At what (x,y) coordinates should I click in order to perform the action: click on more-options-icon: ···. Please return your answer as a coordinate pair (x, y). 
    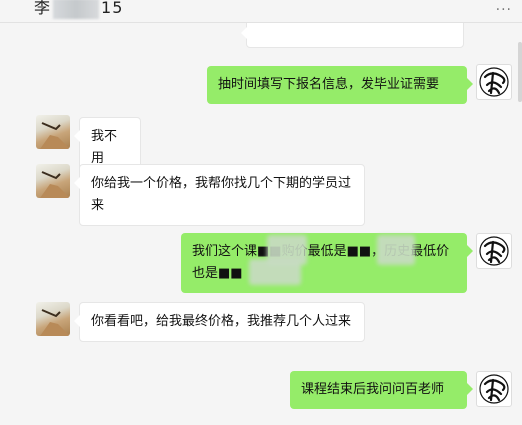
    Looking at the image, I should click on (504, 10).